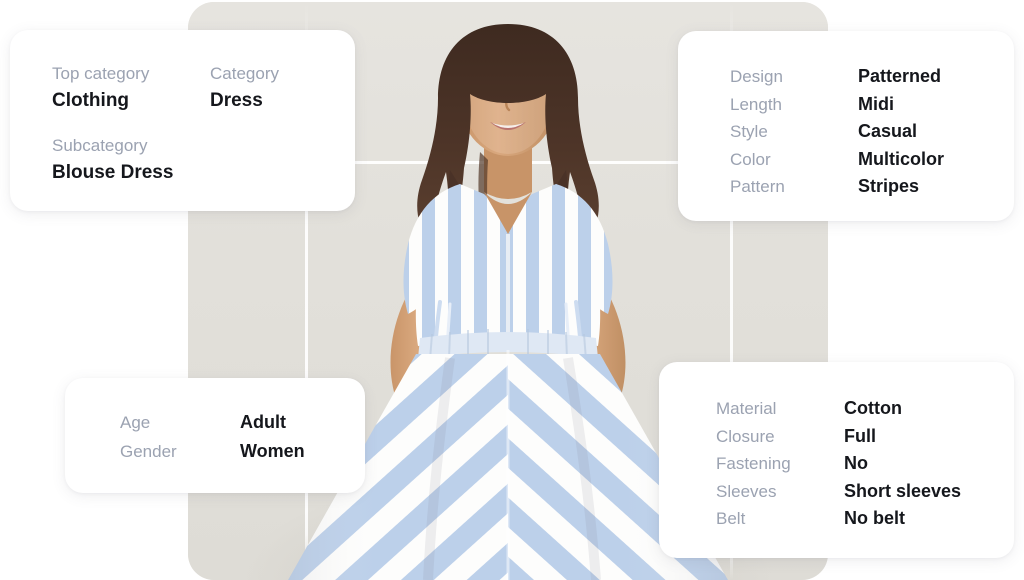 This screenshot has height=580, width=1024. What do you see at coordinates (272, 451) in the screenshot?
I see `gender-value: Women` at bounding box center [272, 451].